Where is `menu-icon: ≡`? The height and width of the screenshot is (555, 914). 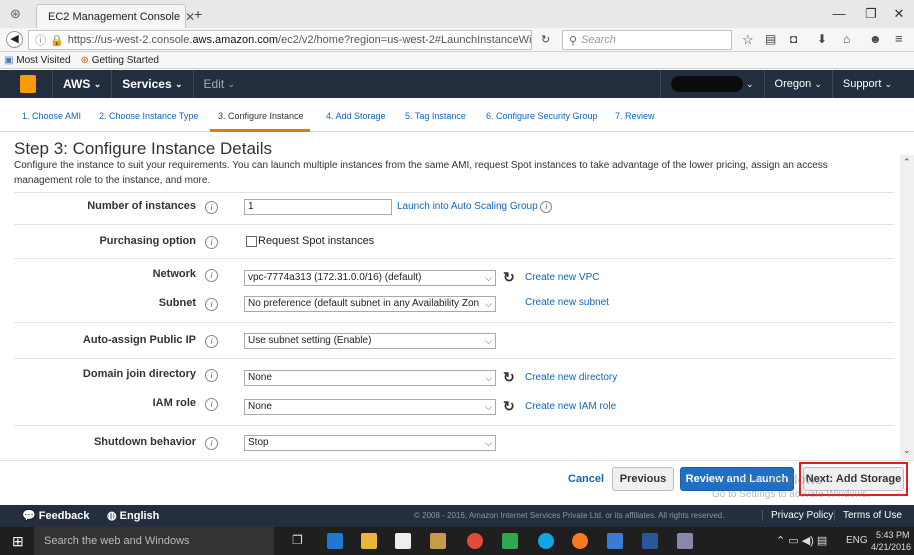 menu-icon: ≡ is located at coordinates (899, 38).